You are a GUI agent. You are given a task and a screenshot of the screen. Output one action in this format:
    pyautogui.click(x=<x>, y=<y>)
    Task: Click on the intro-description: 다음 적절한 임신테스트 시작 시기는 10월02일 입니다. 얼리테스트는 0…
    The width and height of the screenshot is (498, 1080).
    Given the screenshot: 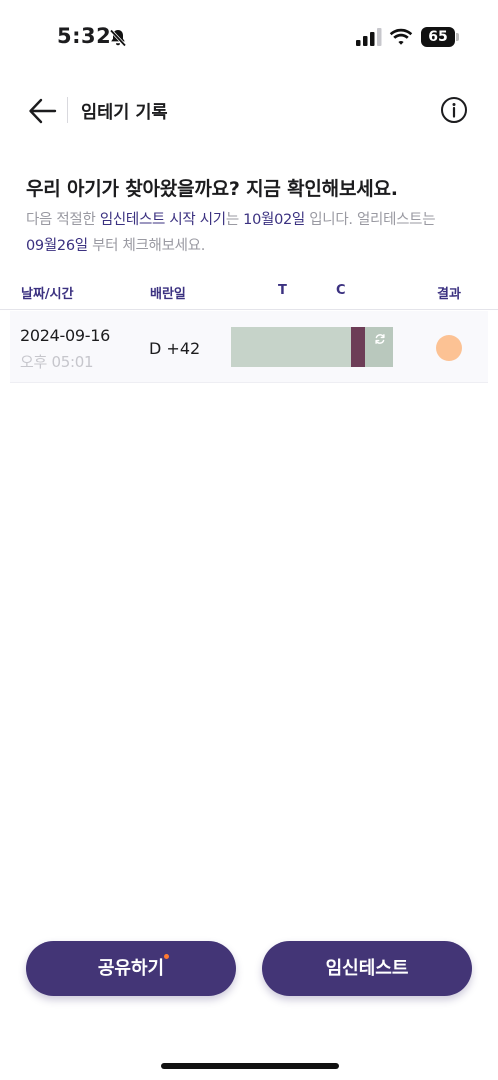 What is the action you would take?
    pyautogui.click(x=251, y=233)
    